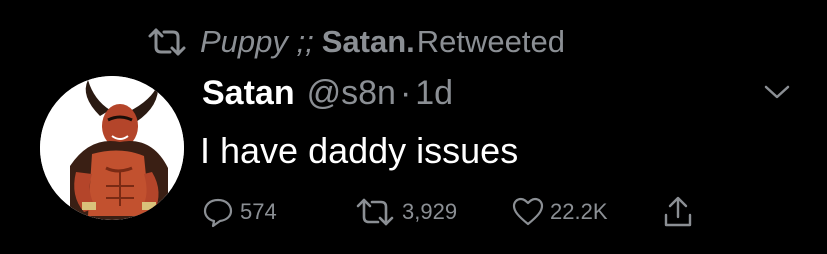  I want to click on like-button: 22.2K, so click(560, 212).